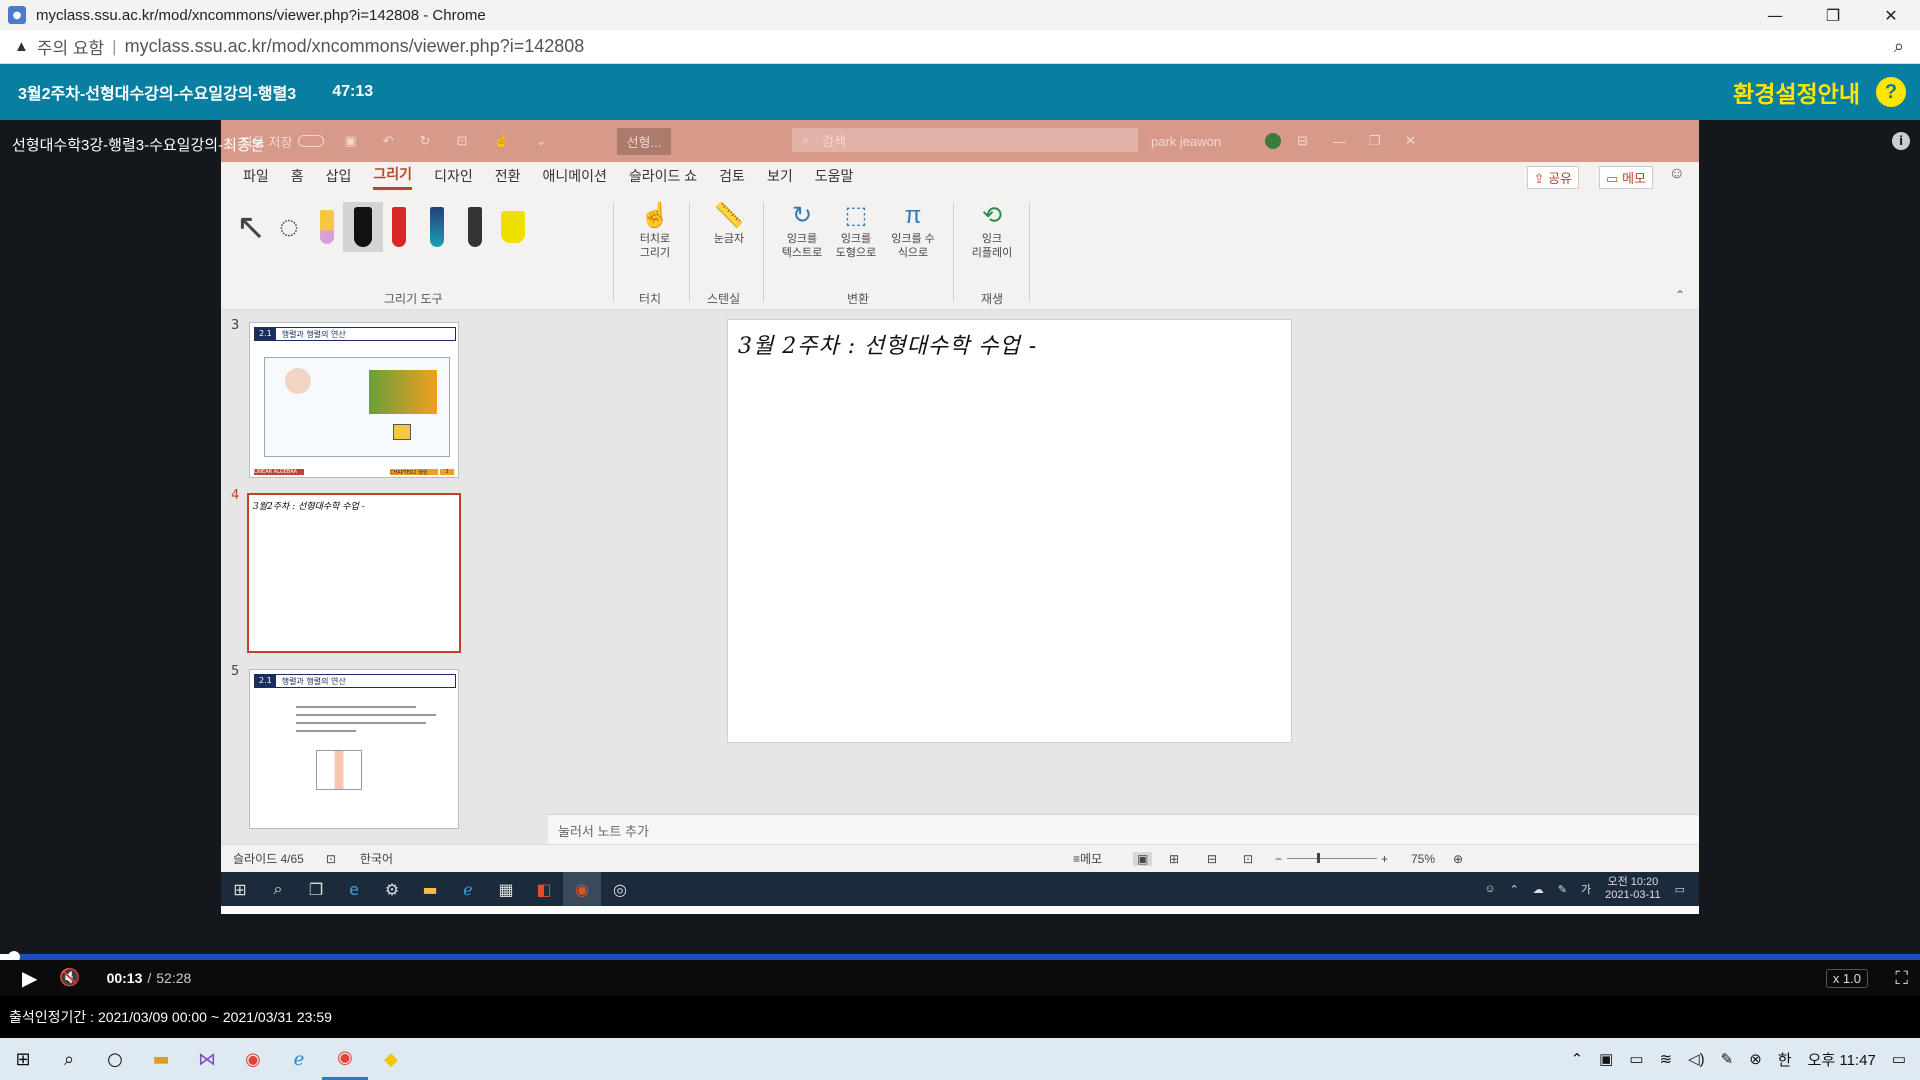  Describe the element at coordinates (960, 858) in the screenshot. I see `ppt-status-bar: 슬라이드 4/65 ⊡ 한국어 ≡메모 ▣ ⊞ ⊟ ⊡ − + 75% ⊕` at that location.